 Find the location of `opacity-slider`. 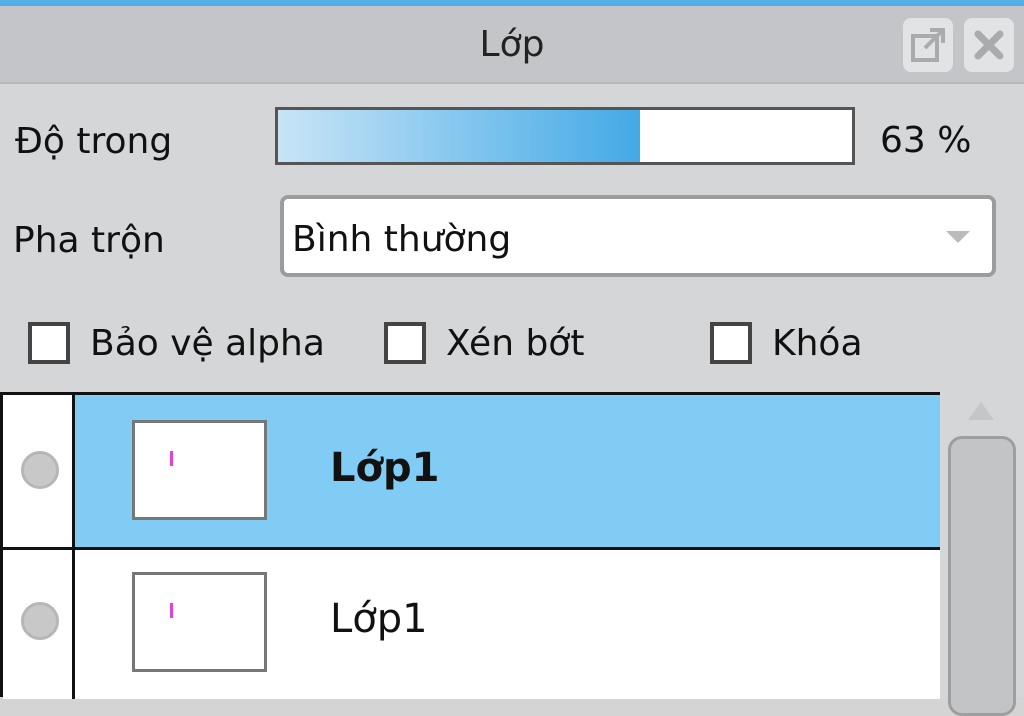

opacity-slider is located at coordinates (565, 136).